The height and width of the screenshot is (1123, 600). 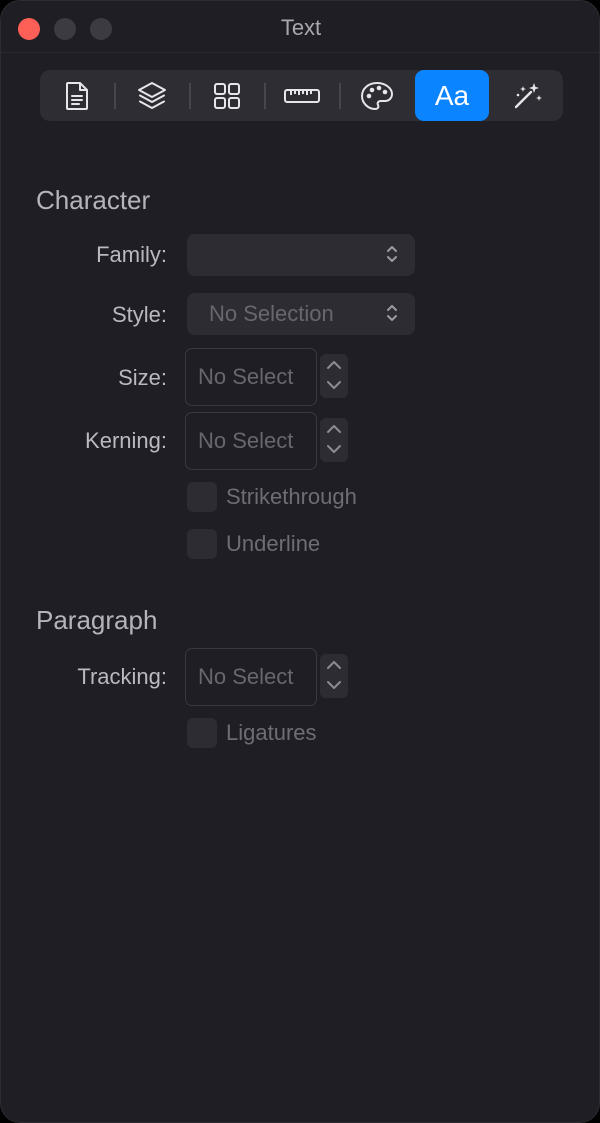 What do you see at coordinates (251, 377) in the screenshot?
I see `size-field: No Select` at bounding box center [251, 377].